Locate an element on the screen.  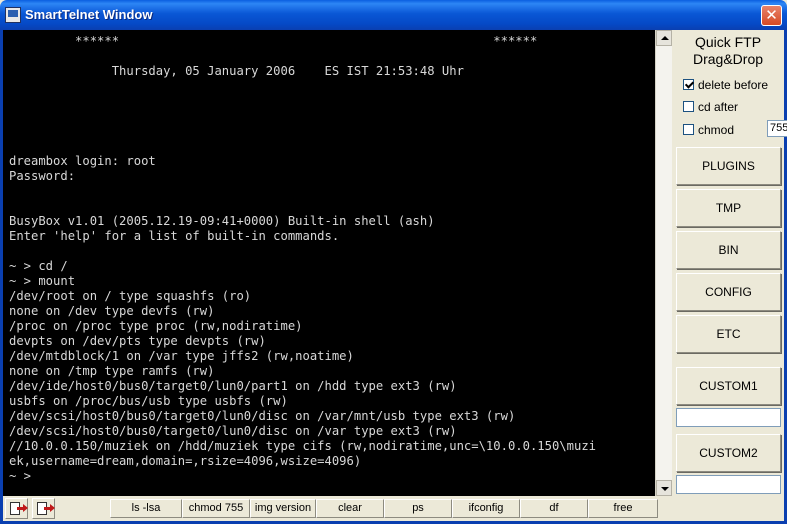
cmd-df-button: df is located at coordinates (554, 508).